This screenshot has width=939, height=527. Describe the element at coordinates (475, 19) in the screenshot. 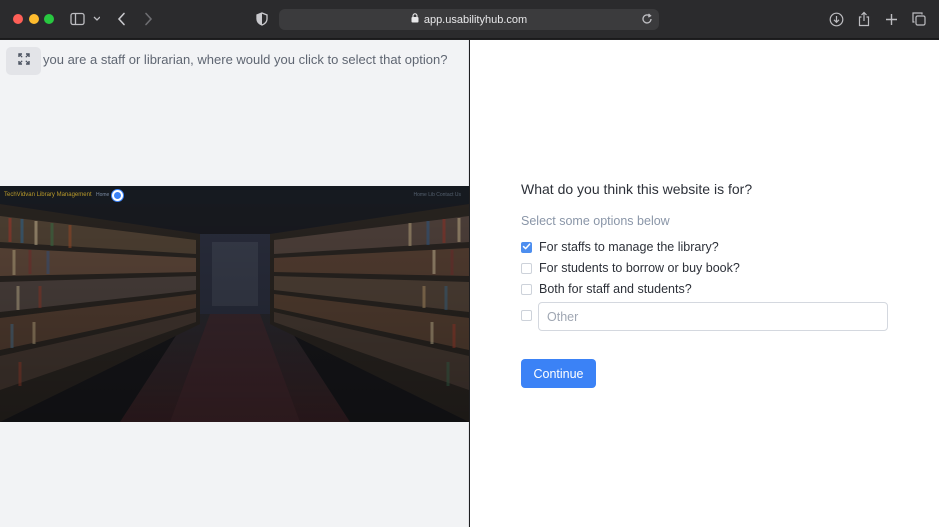

I see `url-text: app.usabilityhub.com` at that location.